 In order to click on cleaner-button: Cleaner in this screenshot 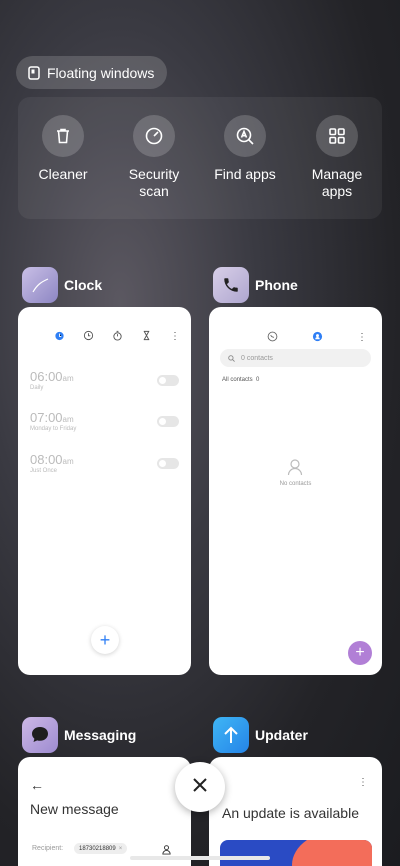, I will do `click(63, 149)`.